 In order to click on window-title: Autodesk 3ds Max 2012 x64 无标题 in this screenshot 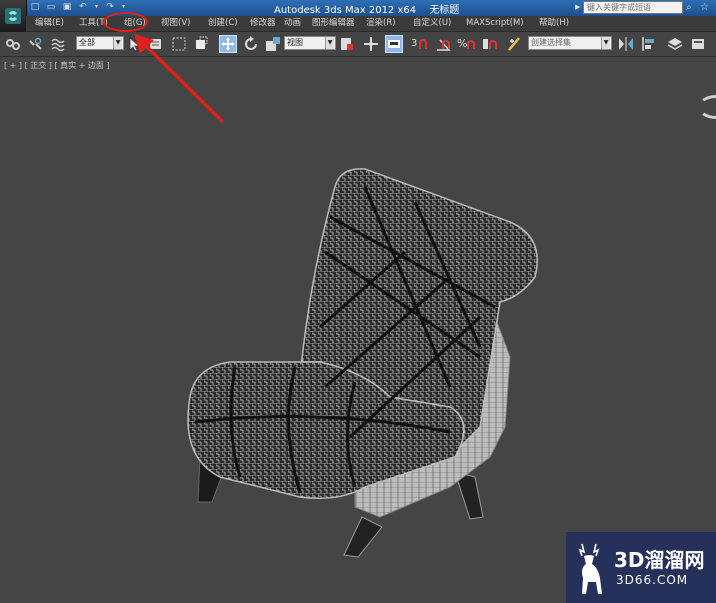, I will do `click(371, 8)`.